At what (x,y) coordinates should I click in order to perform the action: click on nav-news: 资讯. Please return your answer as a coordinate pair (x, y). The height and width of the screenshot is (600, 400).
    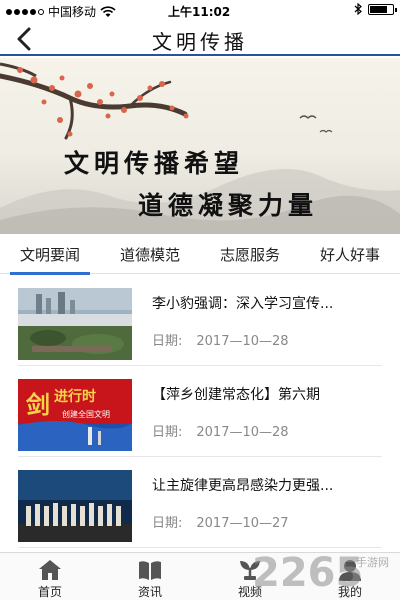
    Looking at the image, I should click on (150, 576).